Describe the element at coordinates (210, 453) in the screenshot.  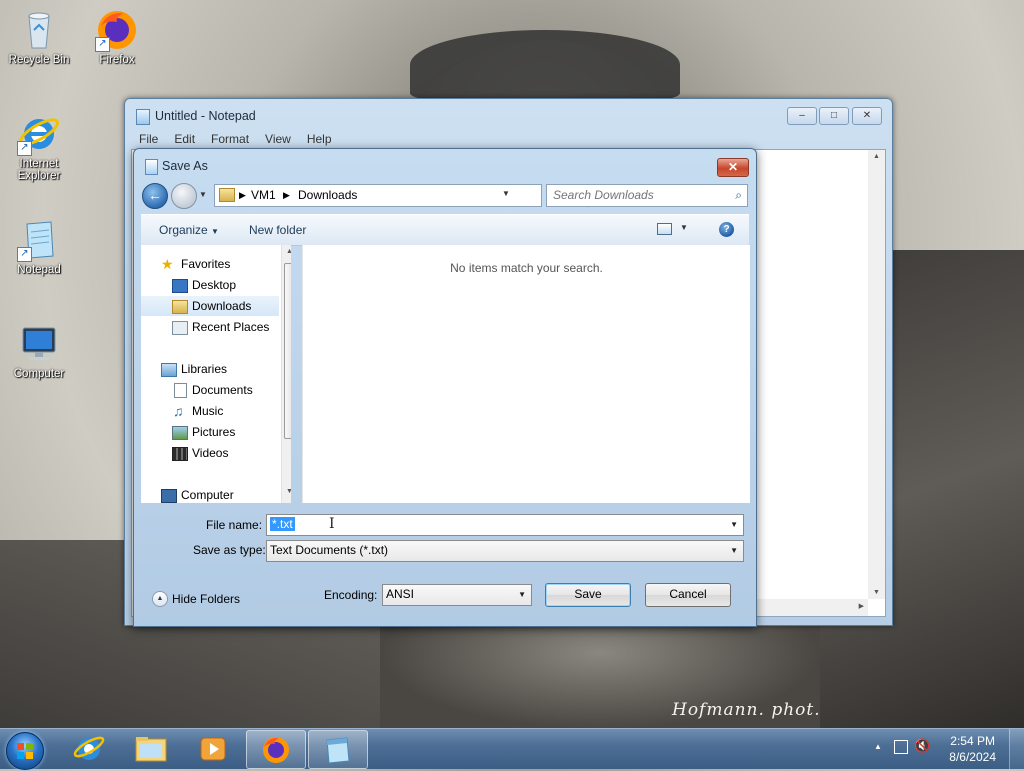
I see `nav-item-videos: Videos` at that location.